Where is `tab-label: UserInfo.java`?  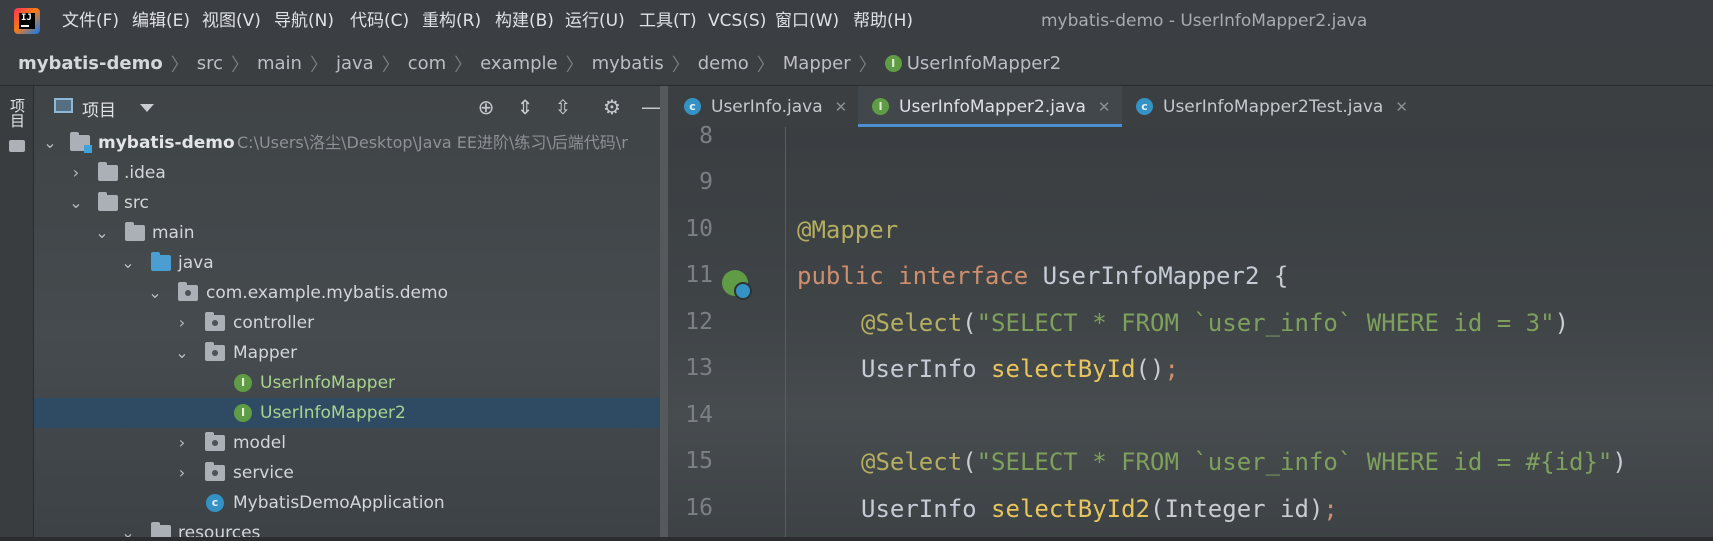 tab-label: UserInfo.java is located at coordinates (767, 106).